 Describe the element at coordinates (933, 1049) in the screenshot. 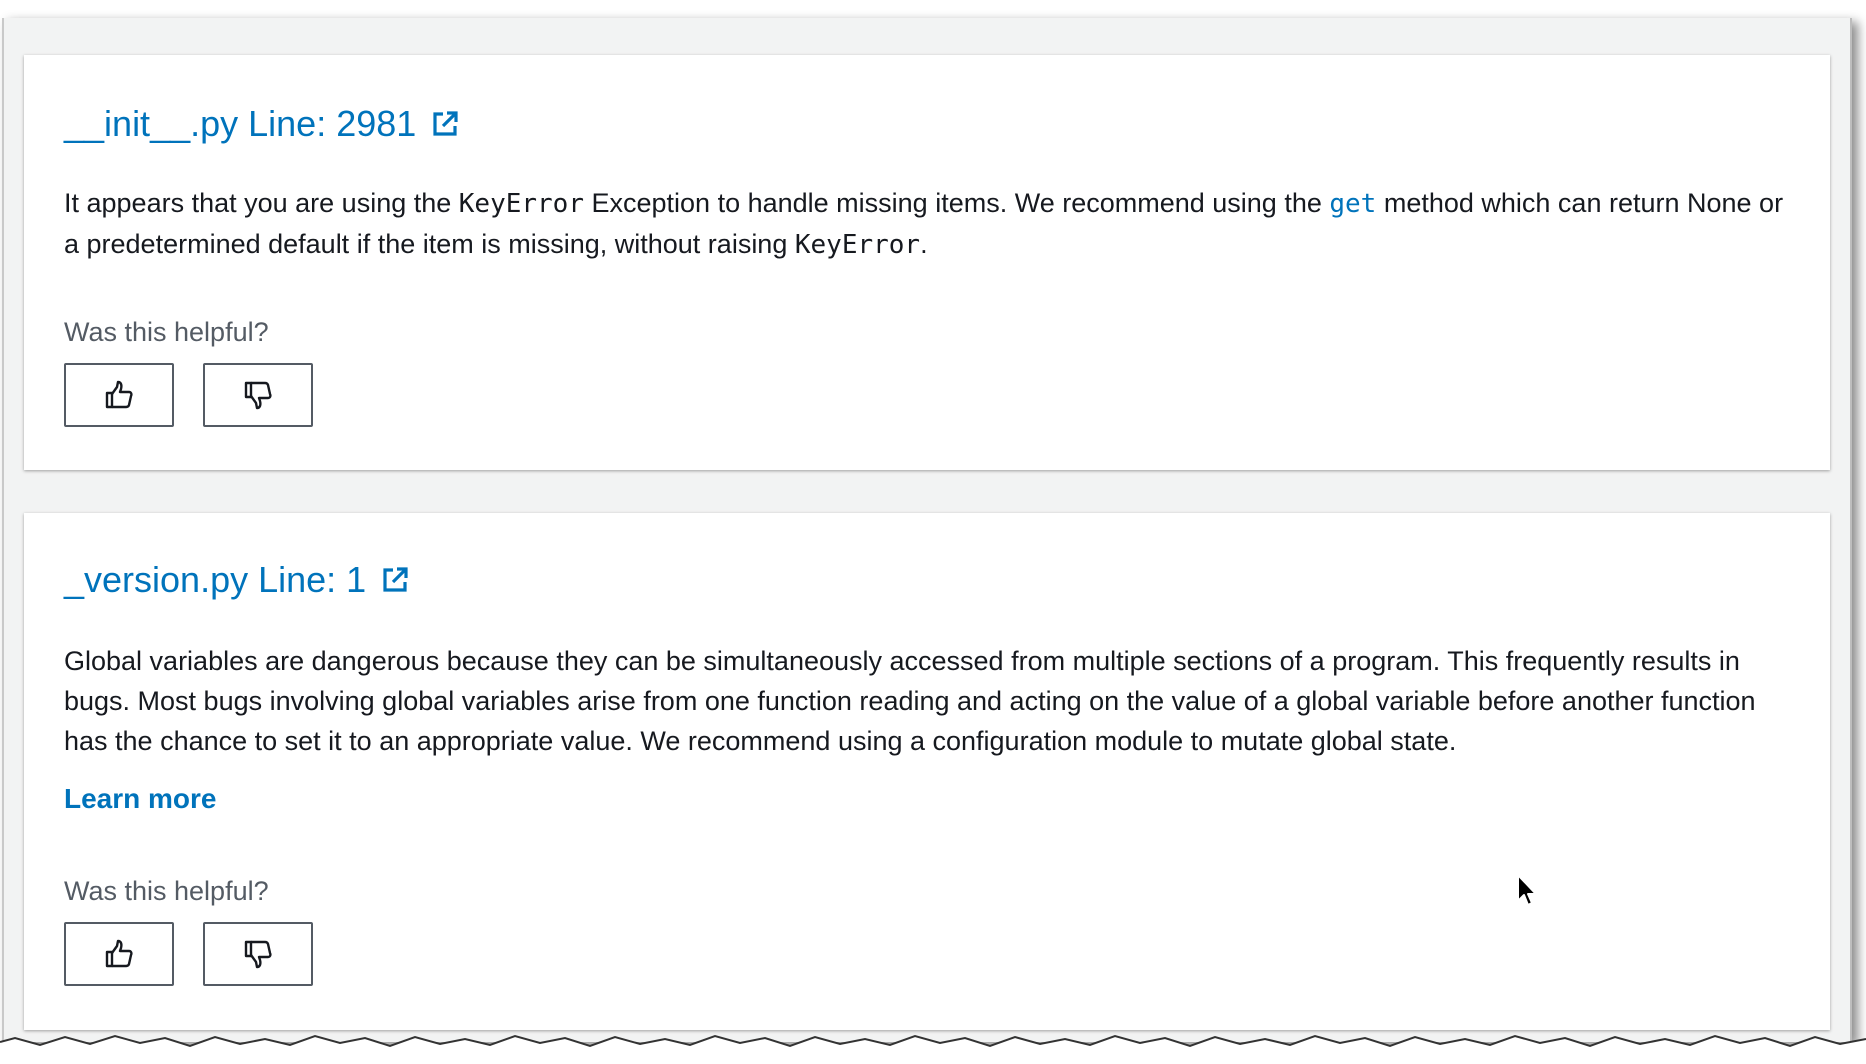

I see `torn-bottom-edge` at that location.